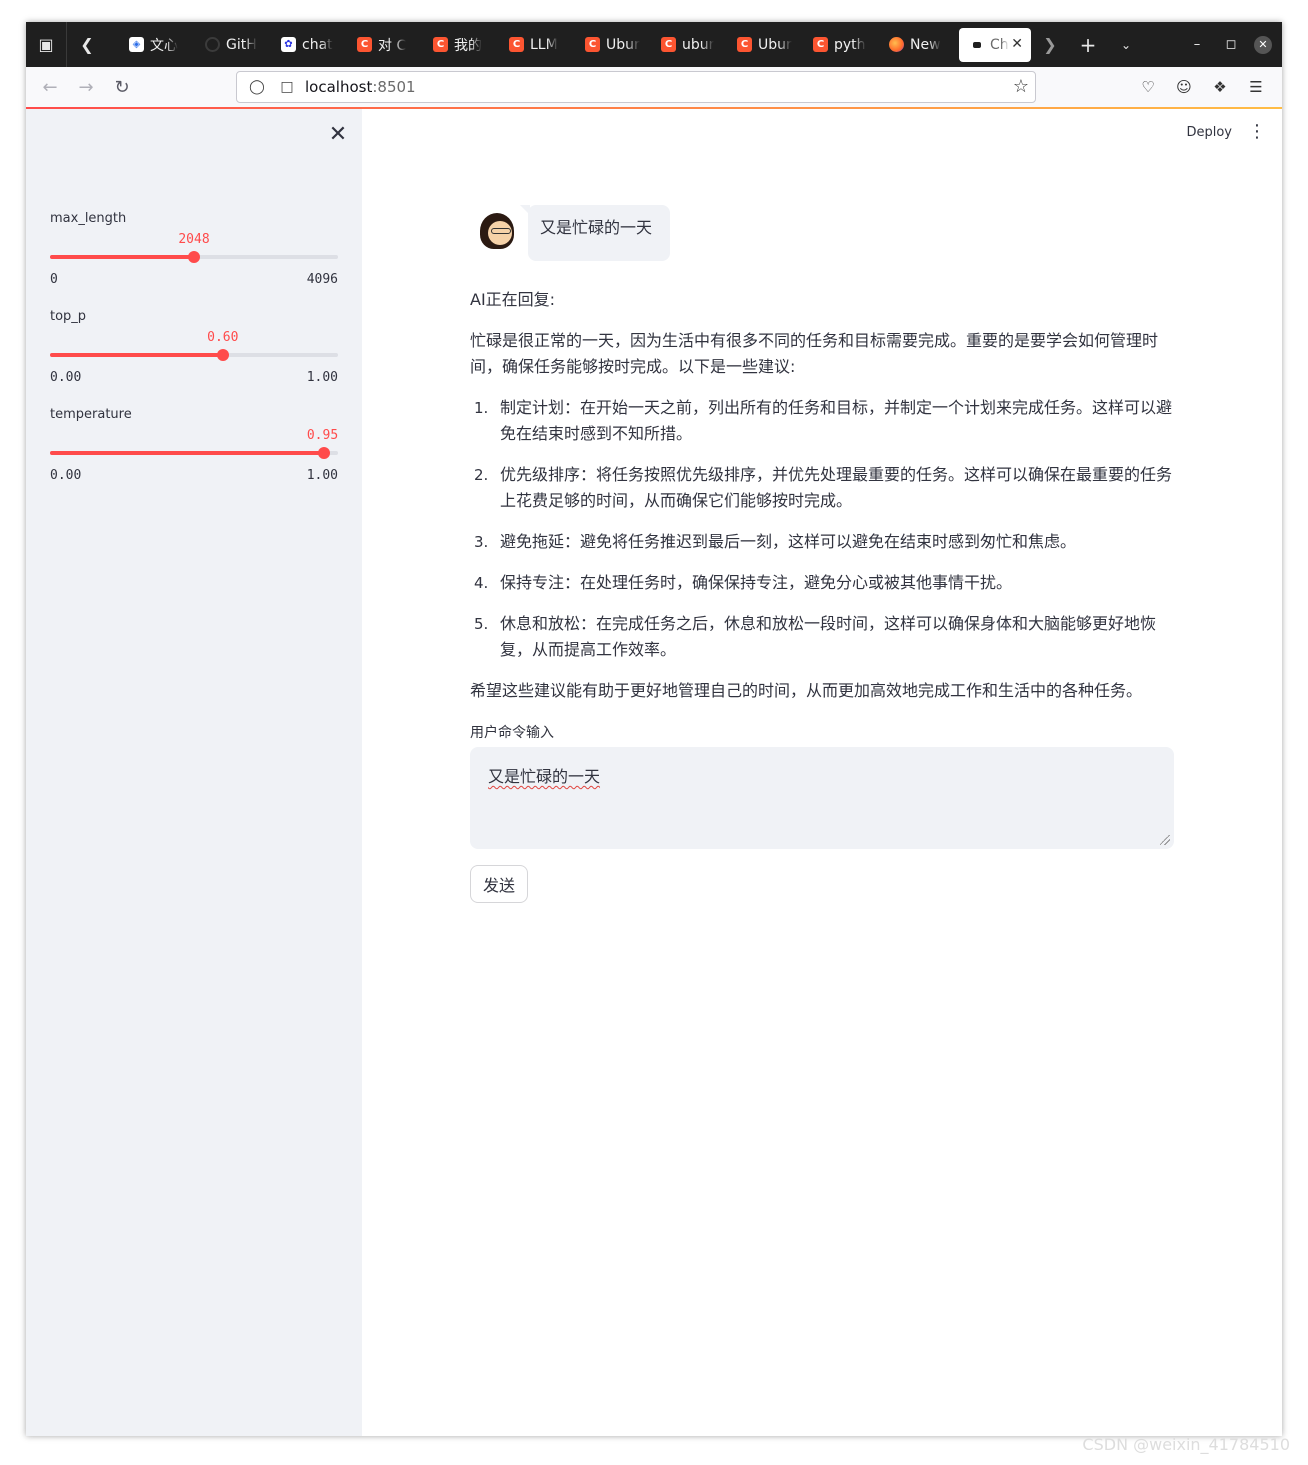 Image resolution: width=1308 pixels, height=1465 pixels. Describe the element at coordinates (122, 87) in the screenshot. I see `reload-icon: ↻` at that location.